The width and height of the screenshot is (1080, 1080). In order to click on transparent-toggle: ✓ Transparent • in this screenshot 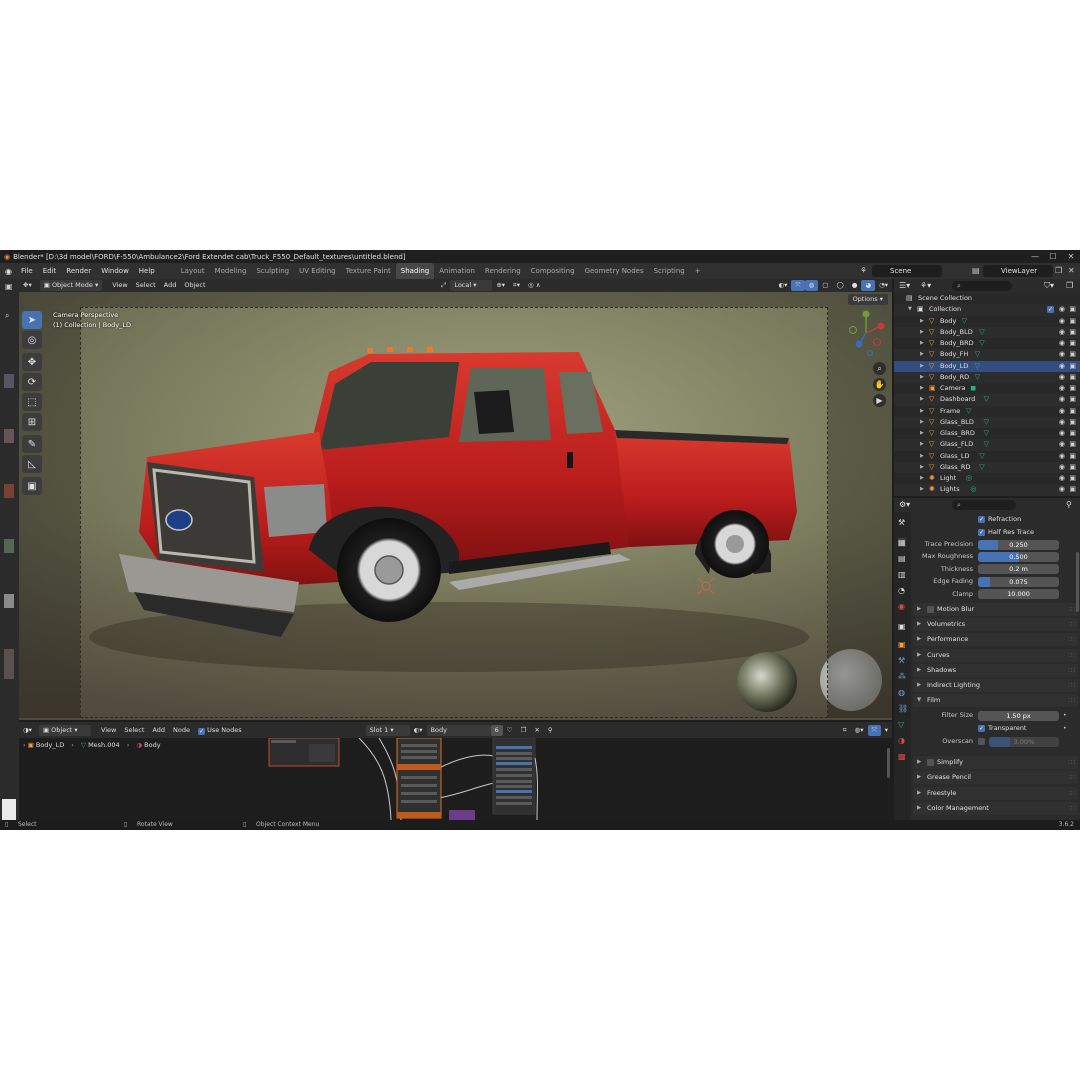, I will do `click(995, 728)`.